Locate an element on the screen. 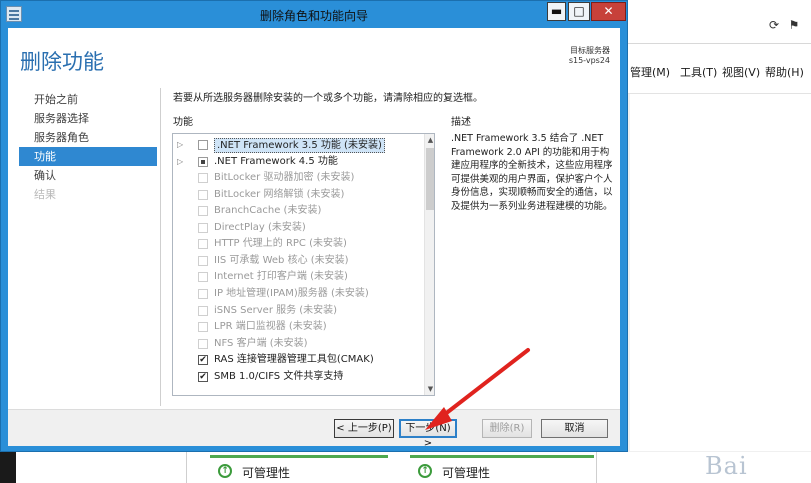 This screenshot has height=483, width=811. wizard-step-5: 结果 is located at coordinates (45, 194).